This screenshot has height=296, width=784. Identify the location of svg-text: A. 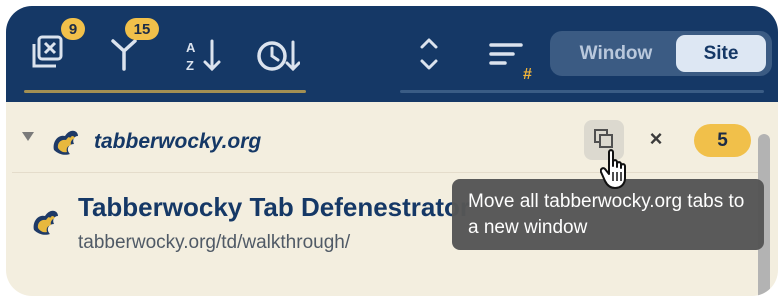
(191, 47).